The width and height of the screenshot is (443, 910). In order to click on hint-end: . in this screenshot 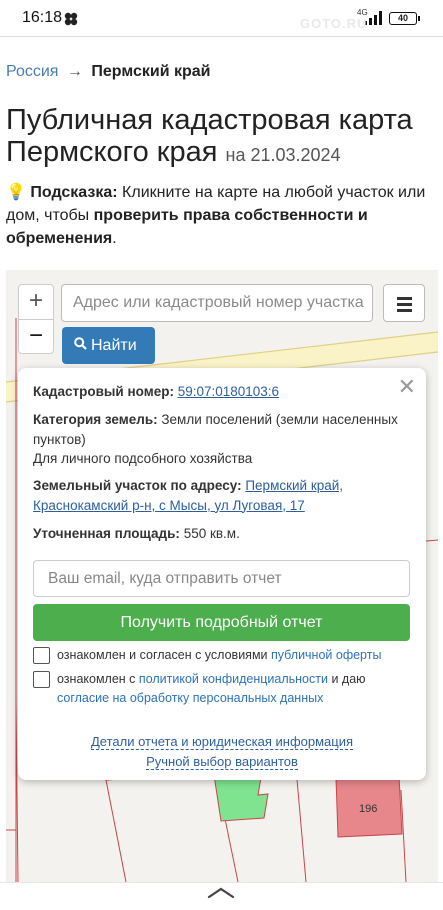, I will do `click(114, 238)`.